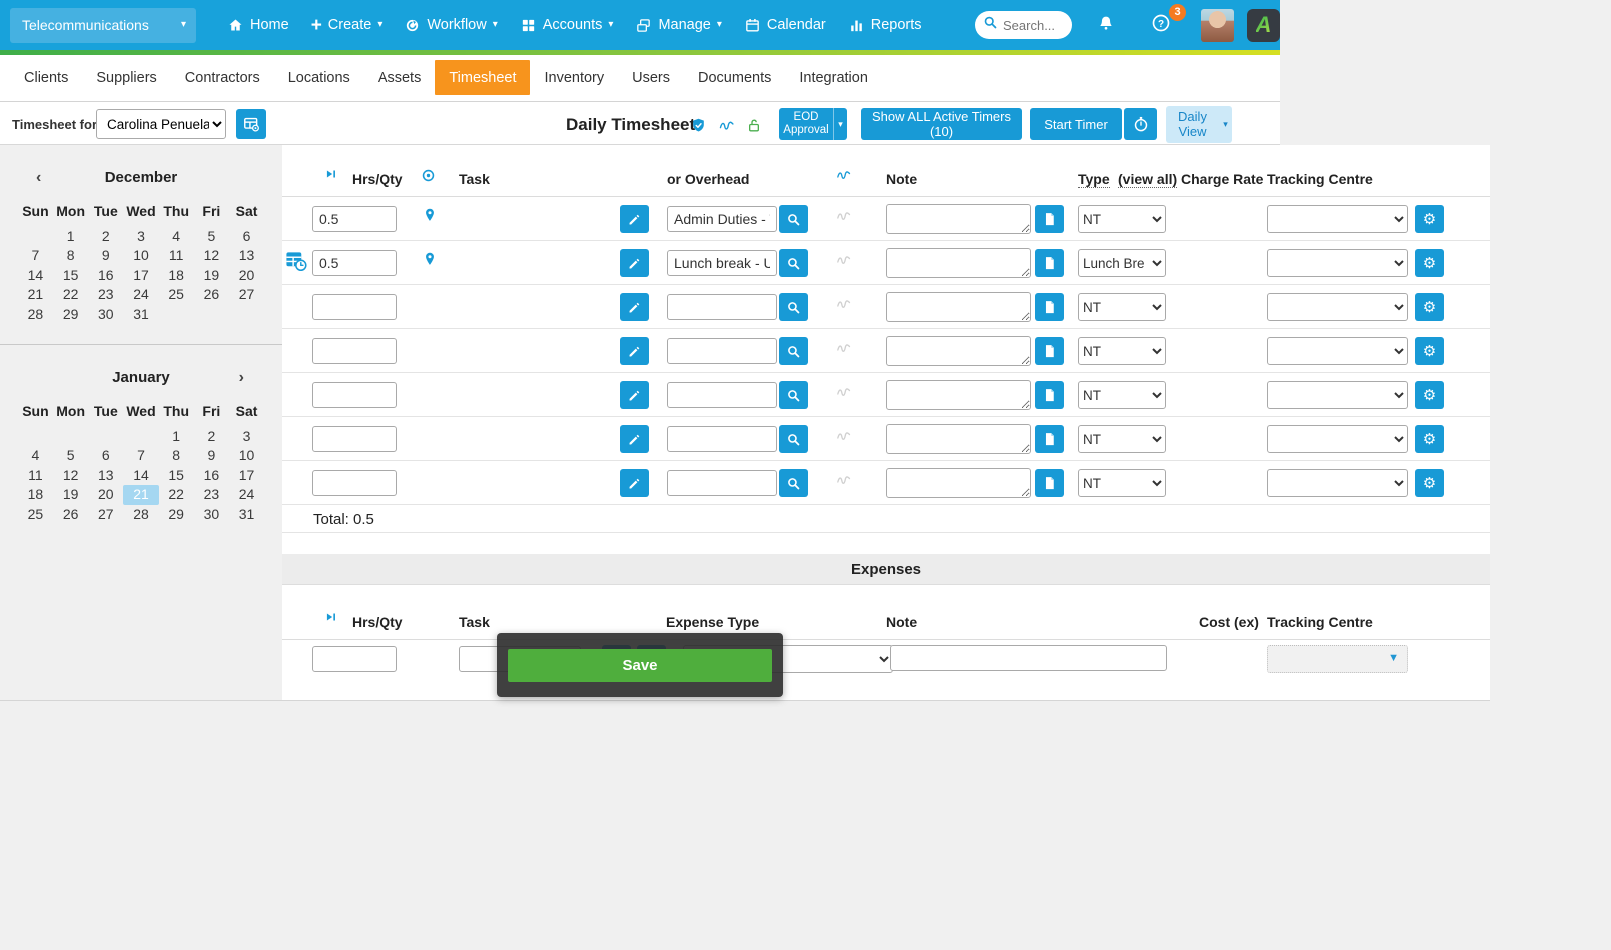 The width and height of the screenshot is (1611, 950). I want to click on help-button: ? 3, so click(1168, 20).